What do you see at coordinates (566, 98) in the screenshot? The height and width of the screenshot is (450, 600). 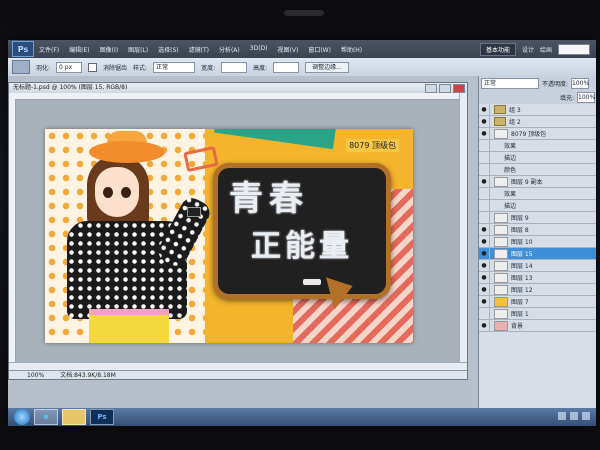 I see `fill-label: 填充:` at bounding box center [566, 98].